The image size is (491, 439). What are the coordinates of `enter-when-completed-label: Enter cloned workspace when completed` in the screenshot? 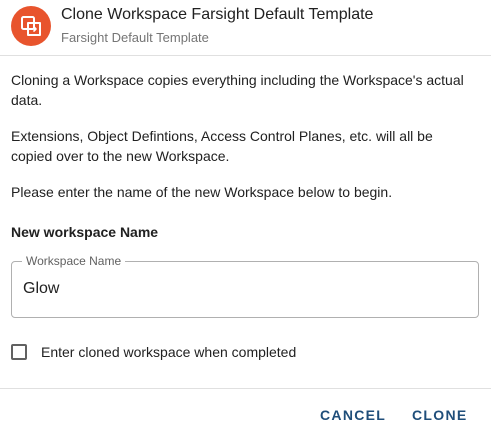 It's located at (168, 352).